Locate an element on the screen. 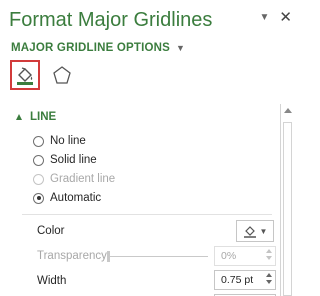 Image resolution: width=320 pixels, height=296 pixels. radio-no-line-indicator is located at coordinates (38, 141).